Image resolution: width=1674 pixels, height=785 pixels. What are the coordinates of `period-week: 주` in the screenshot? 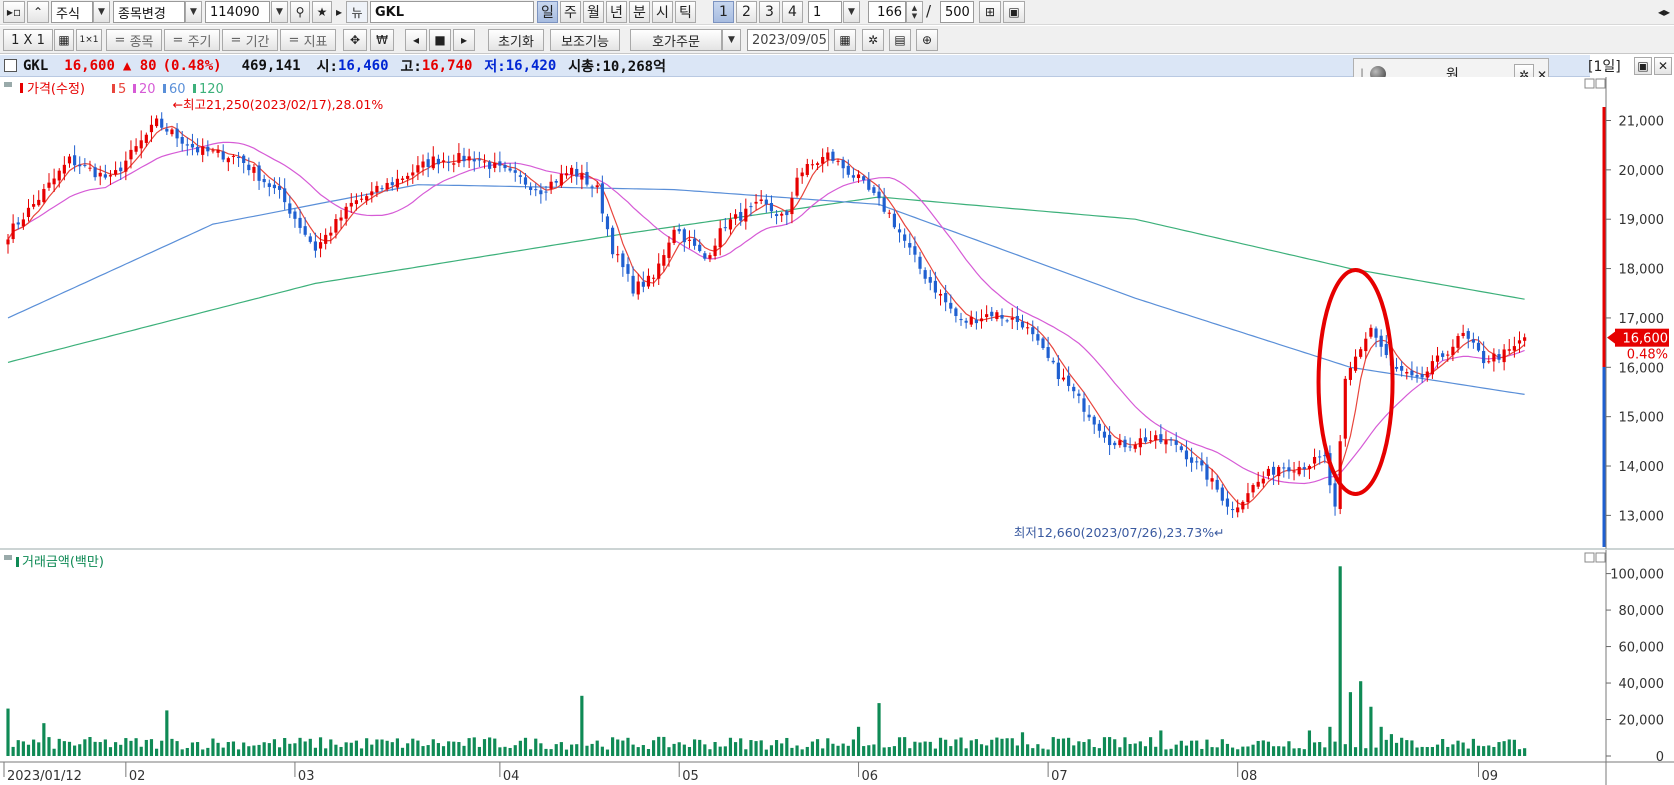 It's located at (570, 12).